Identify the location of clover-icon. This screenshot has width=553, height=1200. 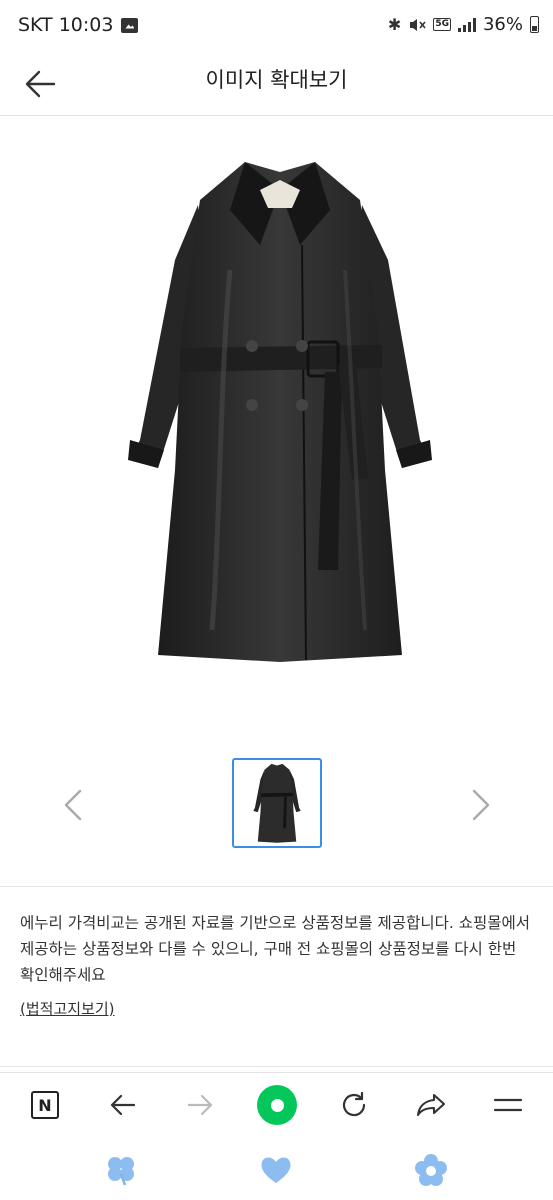
(121, 1171).